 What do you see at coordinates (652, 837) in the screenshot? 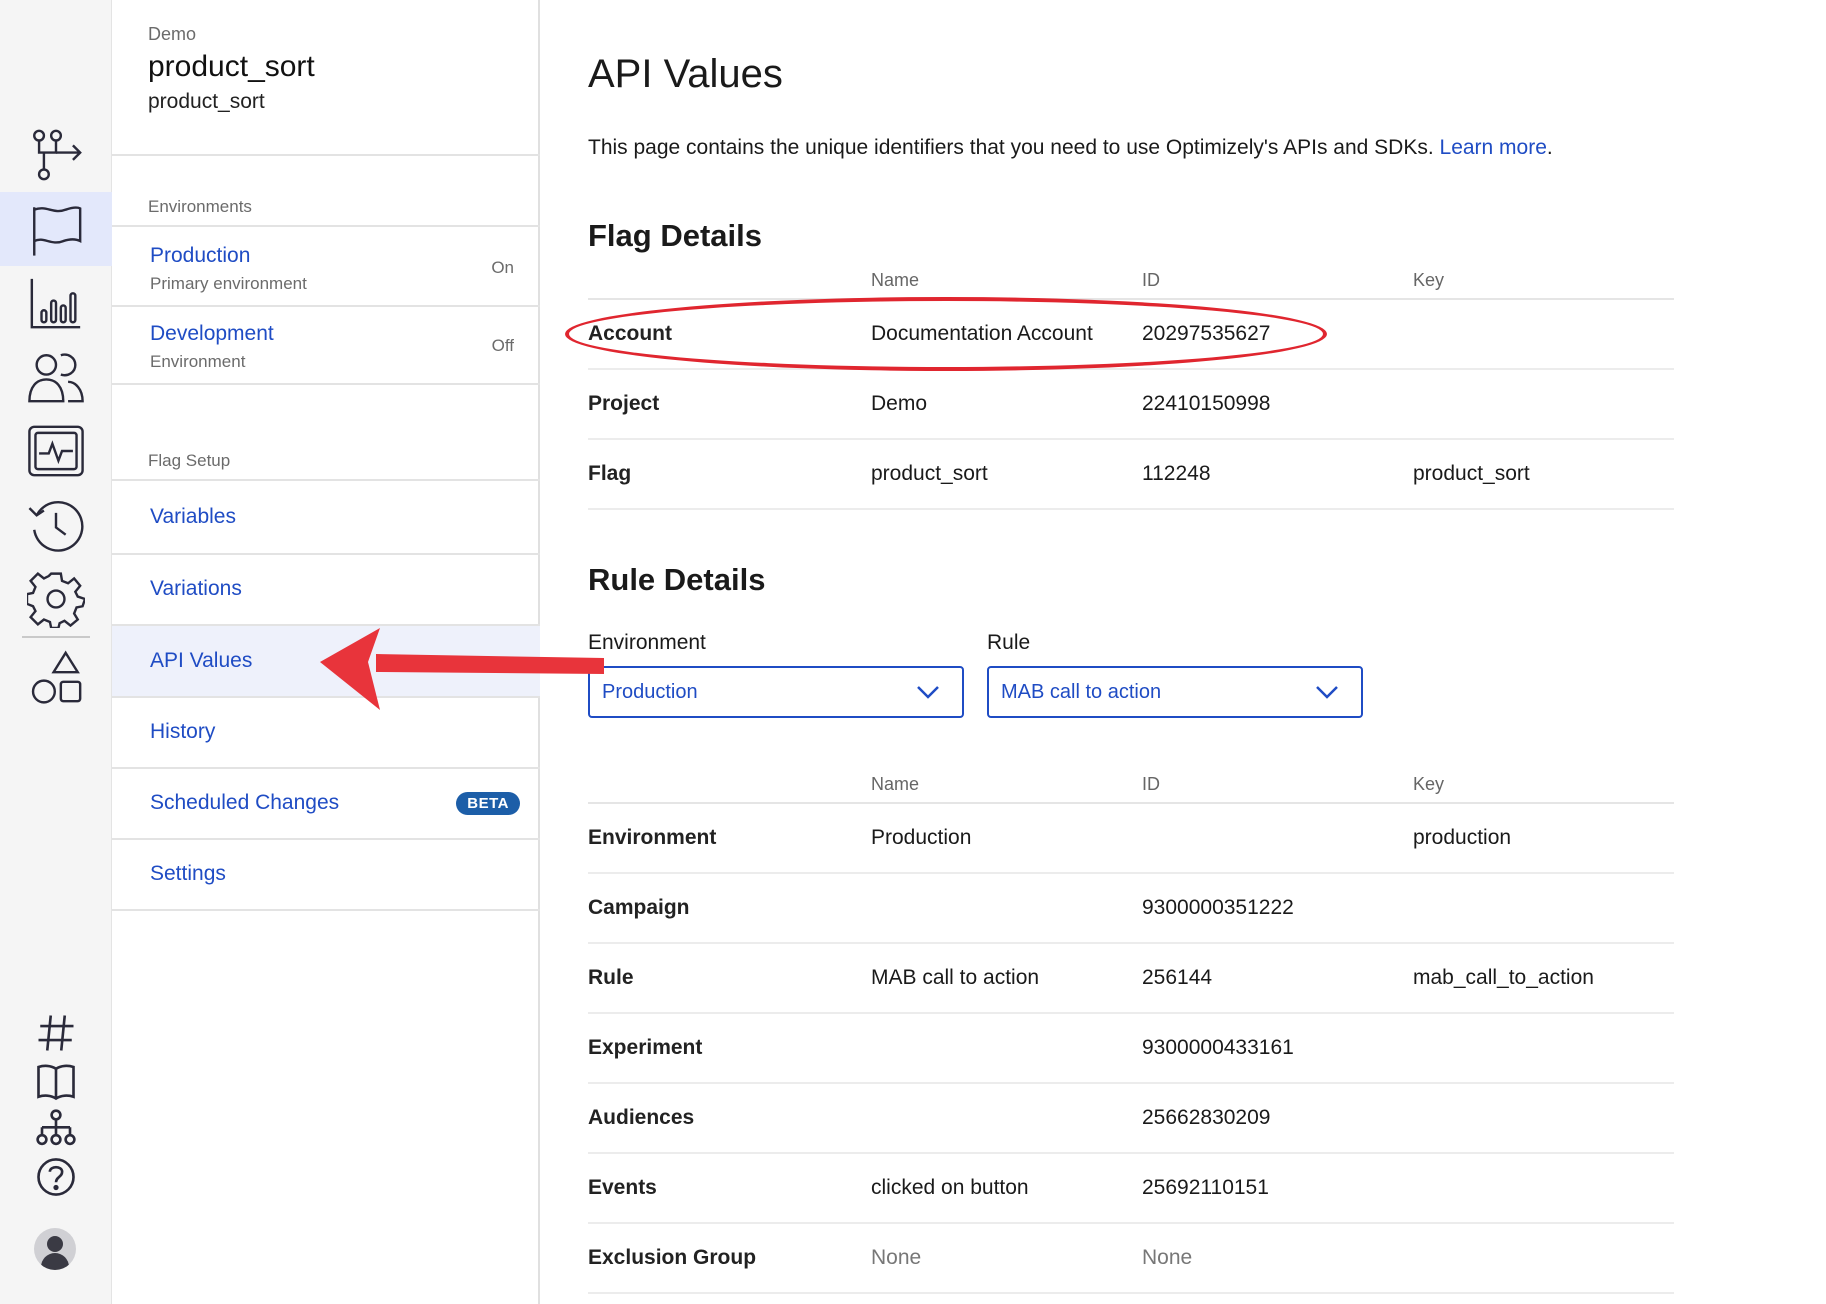
I see `row-label: Environment` at bounding box center [652, 837].